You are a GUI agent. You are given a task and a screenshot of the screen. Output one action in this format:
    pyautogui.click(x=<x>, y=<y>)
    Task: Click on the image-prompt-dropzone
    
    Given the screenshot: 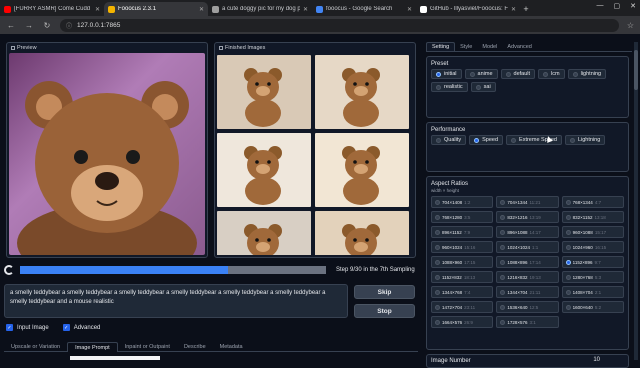 What is the action you would take?
    pyautogui.click(x=115, y=358)
    